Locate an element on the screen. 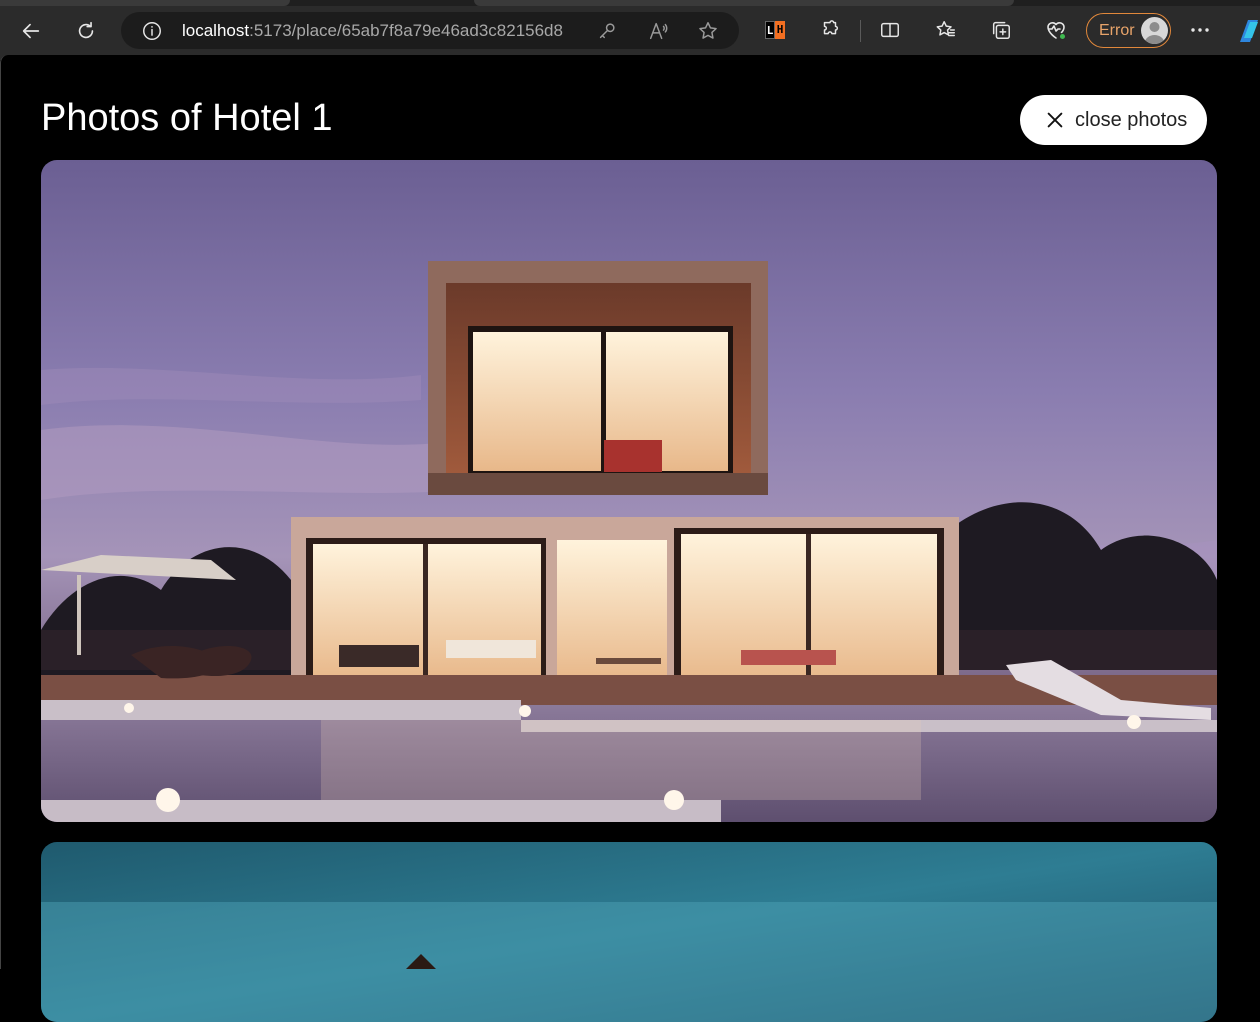 This screenshot has height=1022, width=1260. more-icon is located at coordinates (1200, 30).